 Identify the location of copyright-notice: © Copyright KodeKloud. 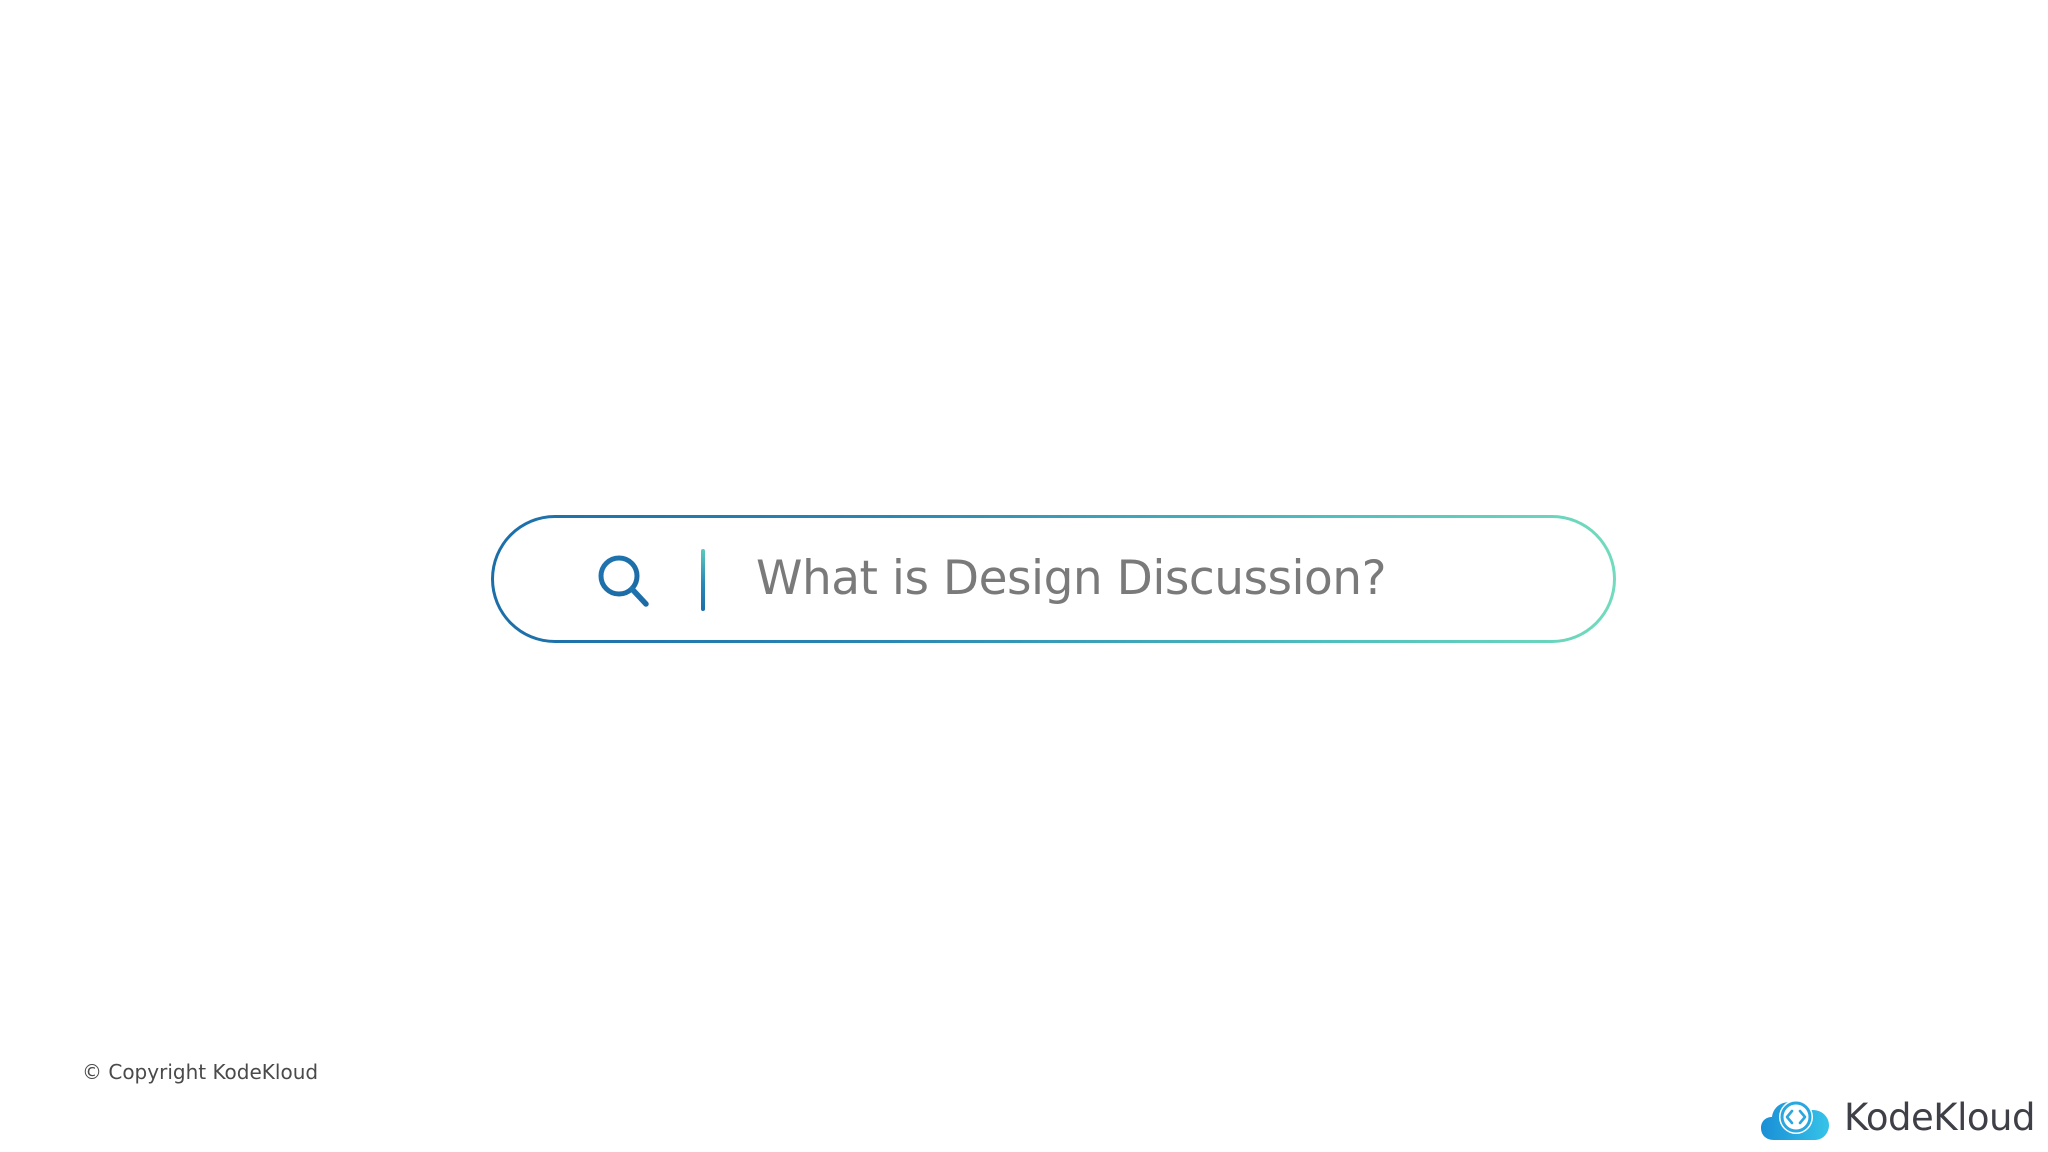
(200, 1072).